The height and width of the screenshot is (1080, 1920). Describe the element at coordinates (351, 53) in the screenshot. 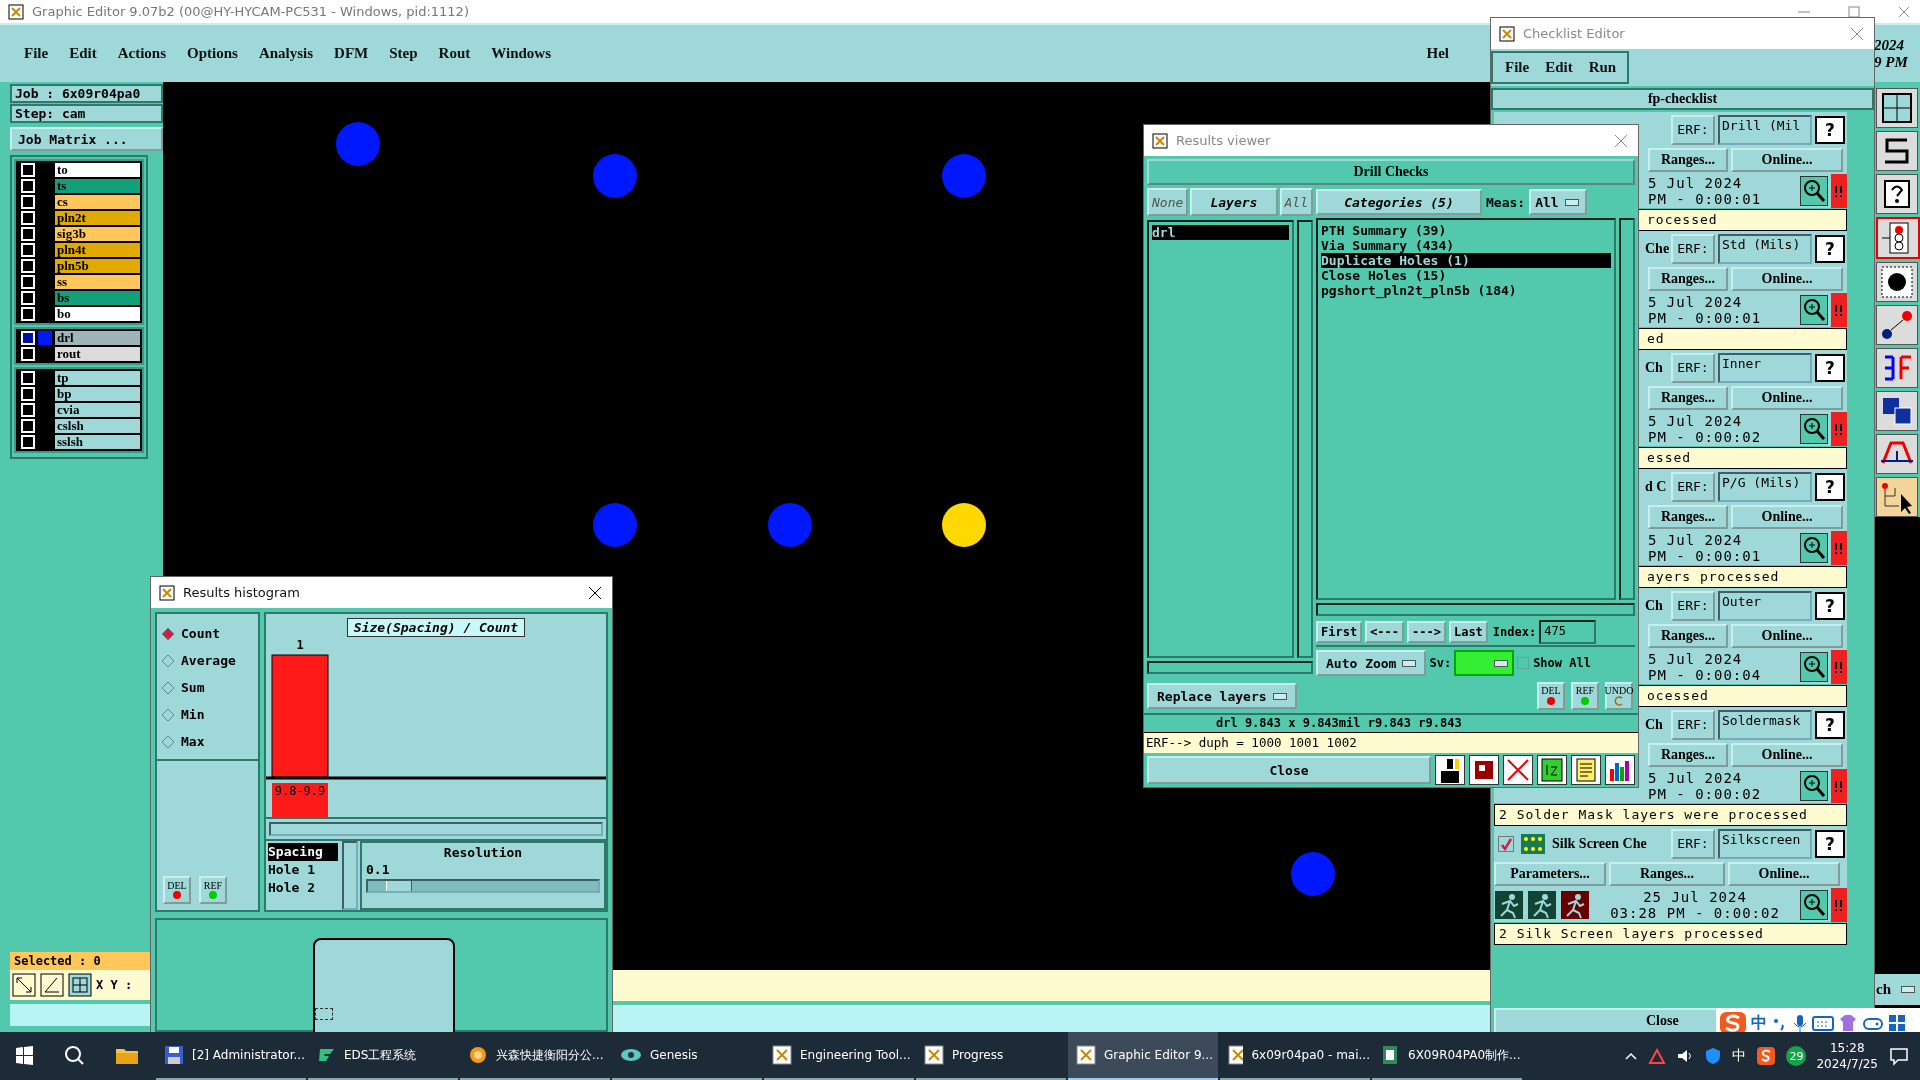

I see `menu-item: DFM` at that location.